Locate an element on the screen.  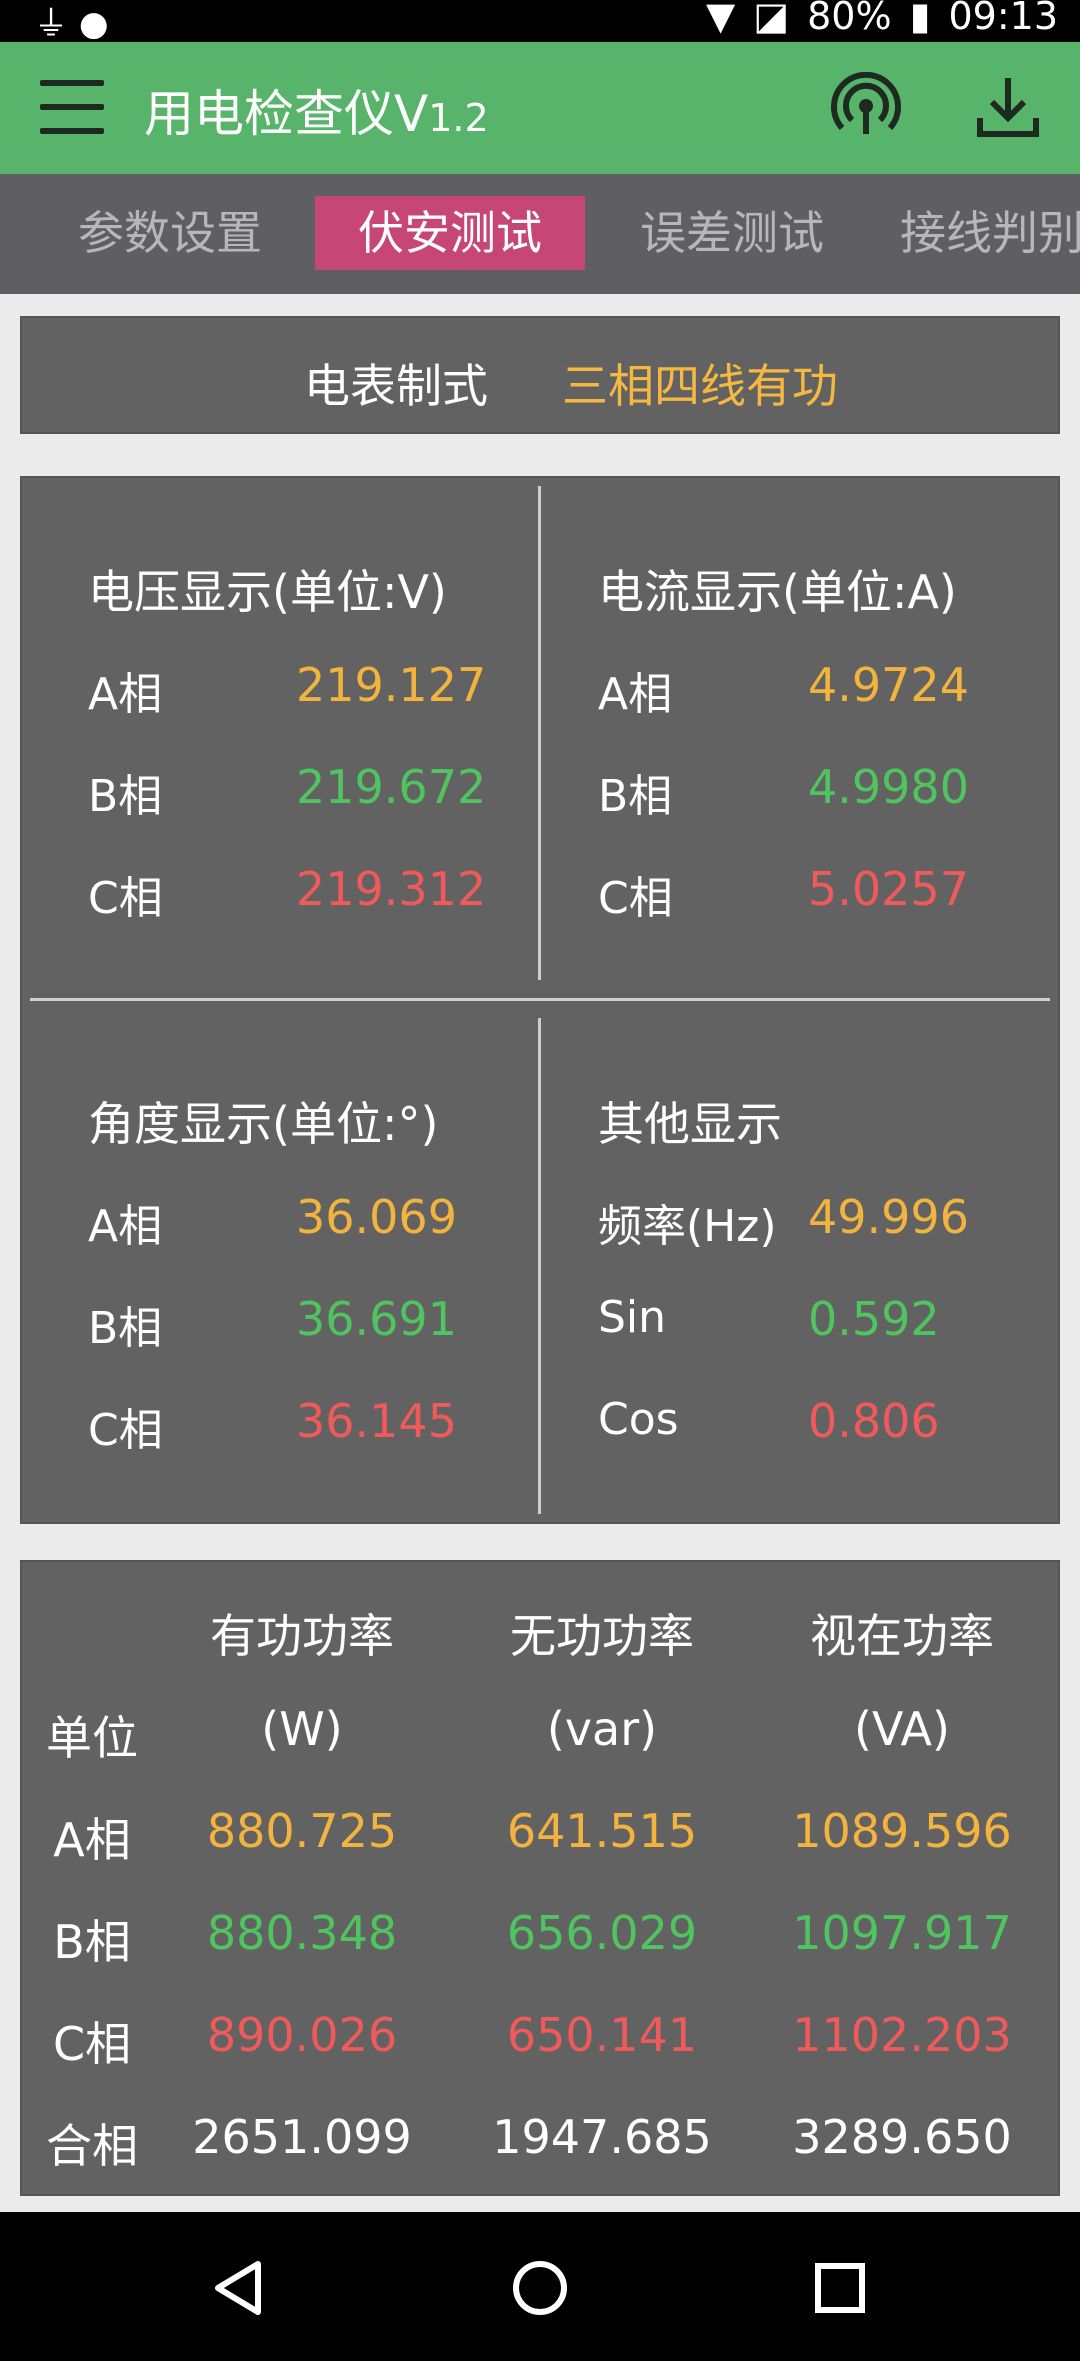
row-c-label: C相 is located at coordinates (92, 2044).